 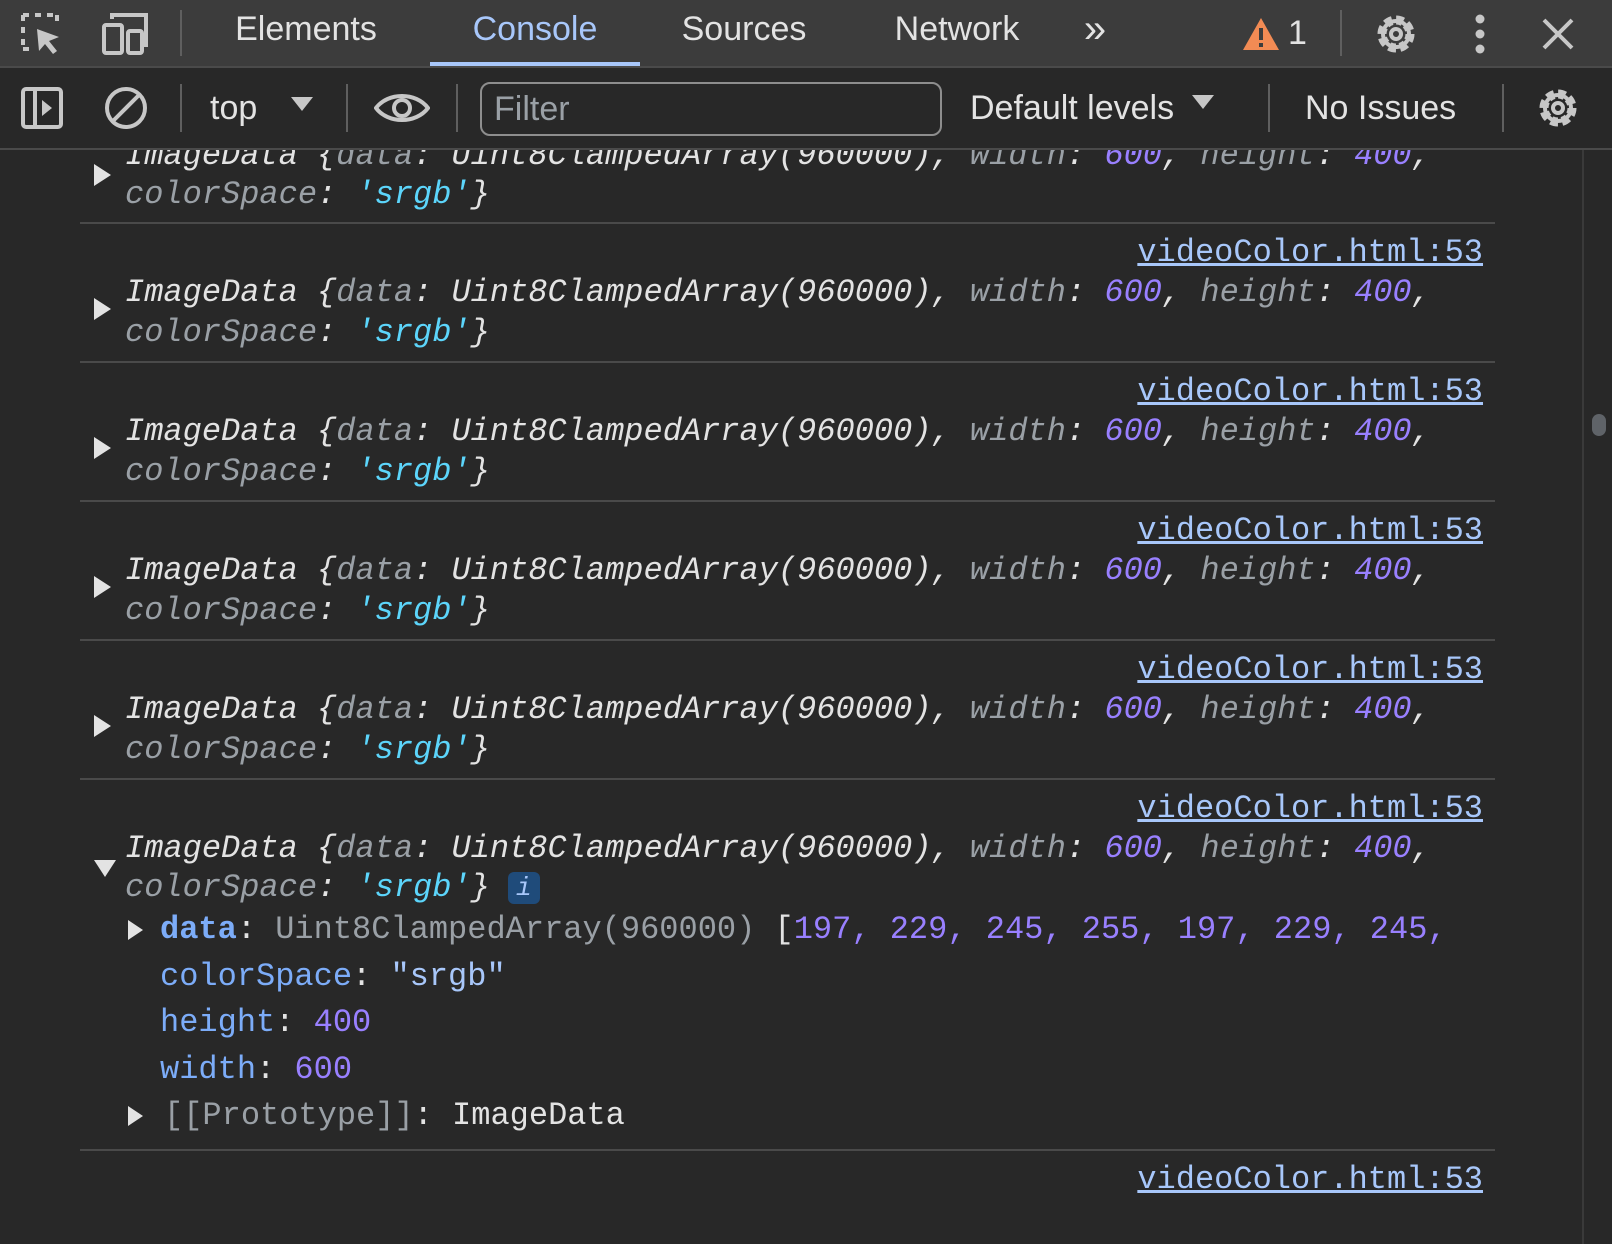 I want to click on property-width: width: 600, so click(x=256, y=1069).